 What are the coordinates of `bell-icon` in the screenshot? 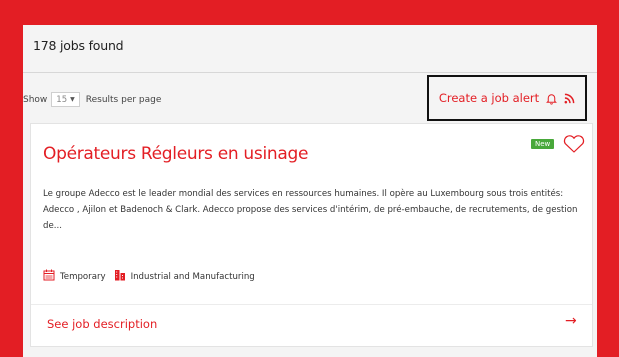 It's located at (551, 98).